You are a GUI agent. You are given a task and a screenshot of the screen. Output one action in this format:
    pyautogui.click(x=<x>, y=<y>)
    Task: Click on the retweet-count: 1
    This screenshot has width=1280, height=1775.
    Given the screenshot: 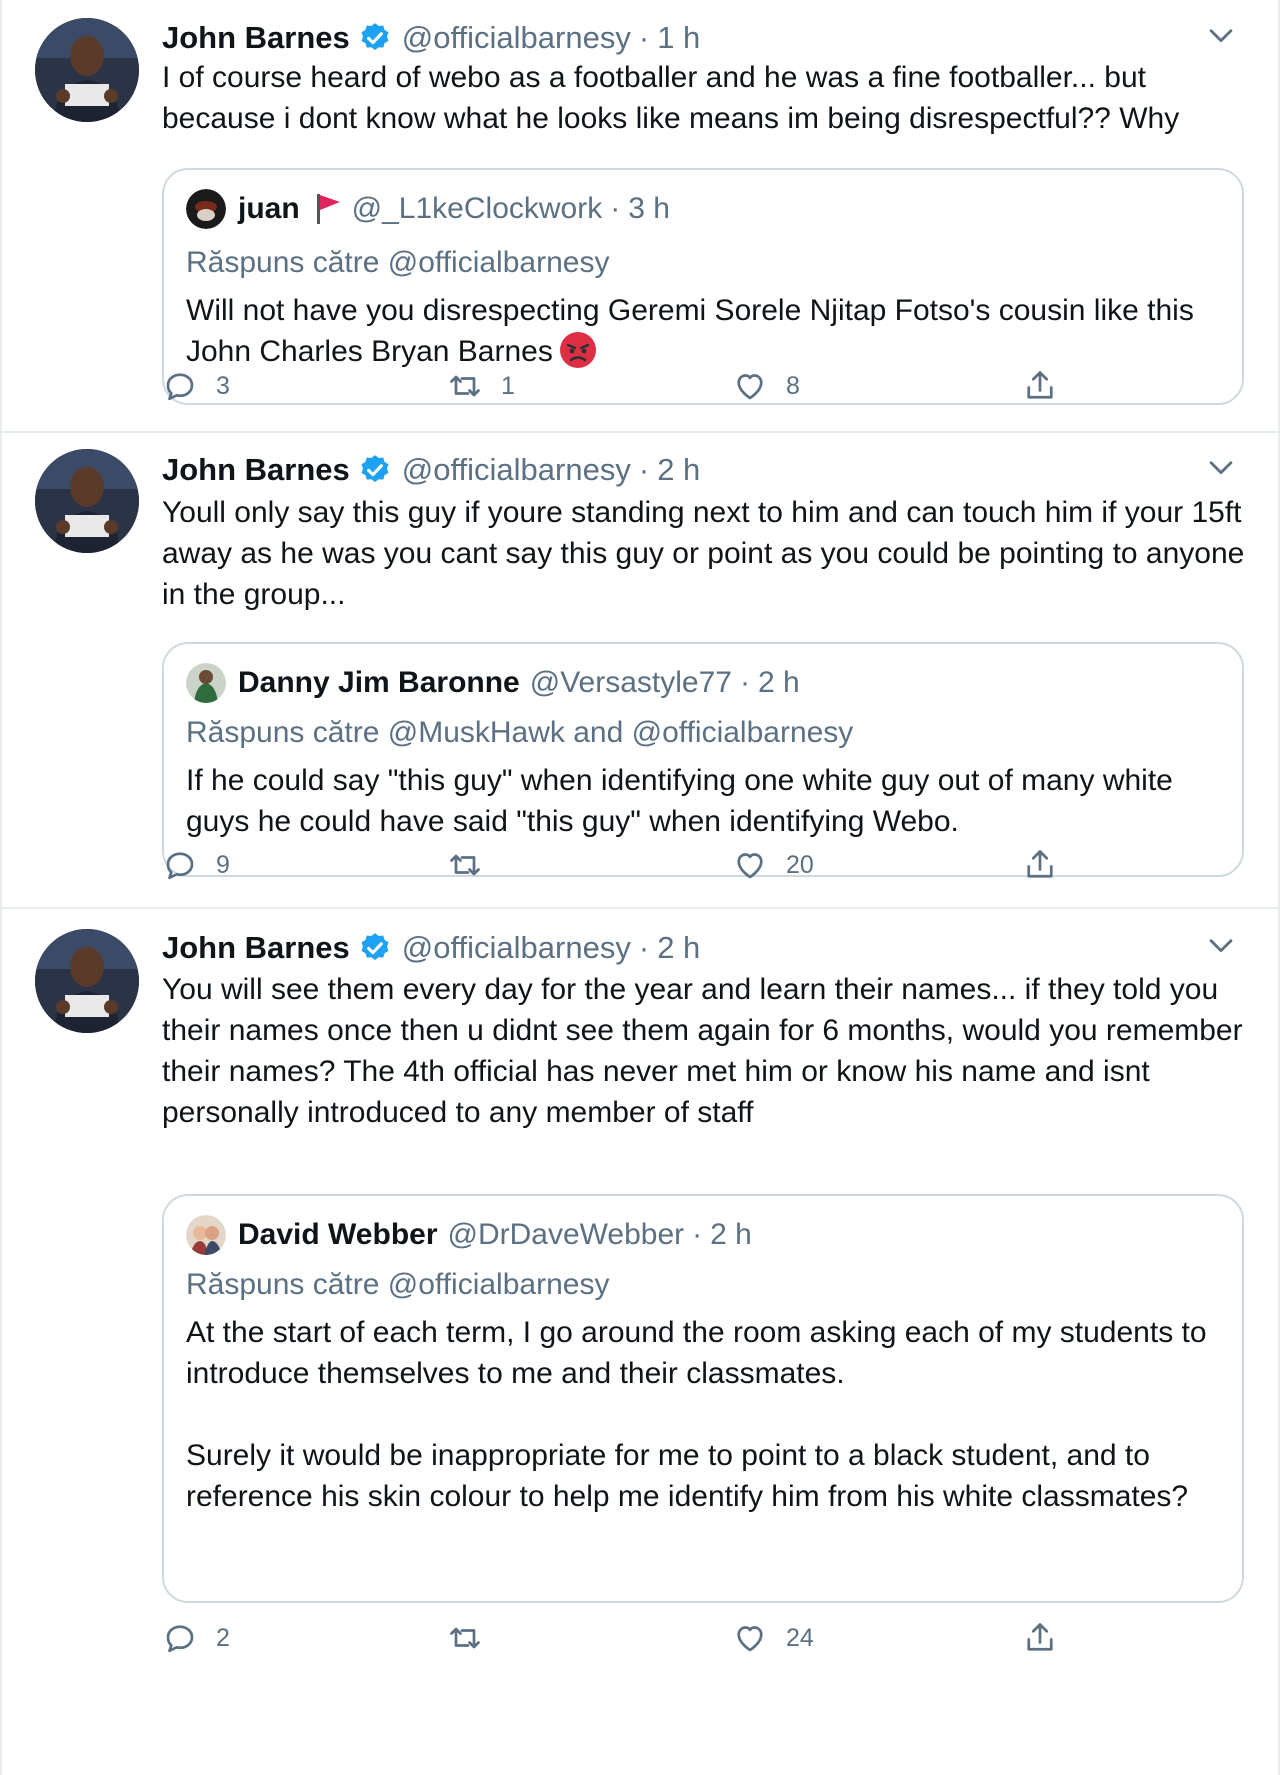 What is the action you would take?
    pyautogui.click(x=508, y=385)
    